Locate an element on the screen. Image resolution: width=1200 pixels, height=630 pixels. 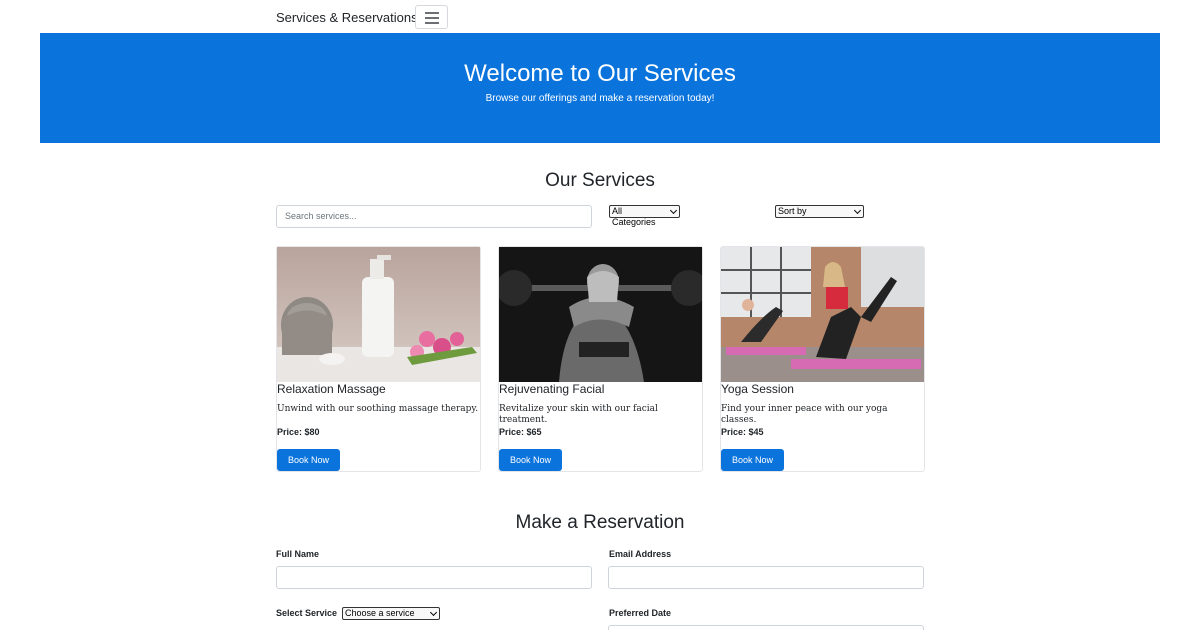
hamburger-icon is located at coordinates (432, 13).